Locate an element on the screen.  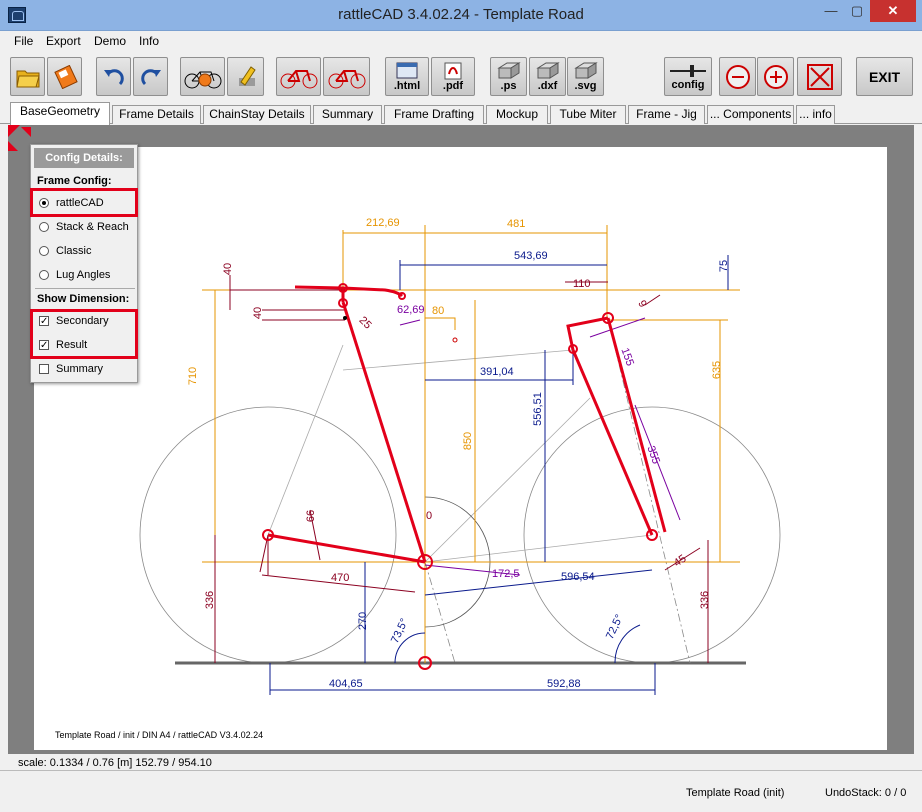
dim-0: 0 is located at coordinates (429, 516).